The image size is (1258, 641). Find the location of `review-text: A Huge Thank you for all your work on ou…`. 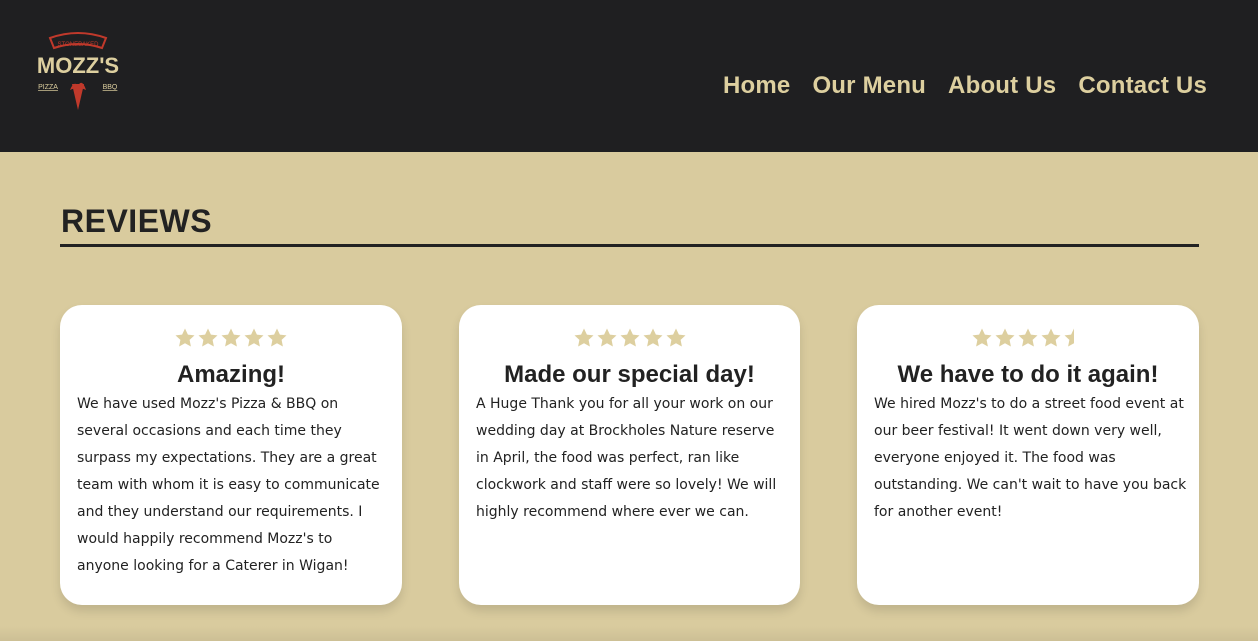

review-text: A Huge Thank you for all your work on ou… is located at coordinates (626, 458).